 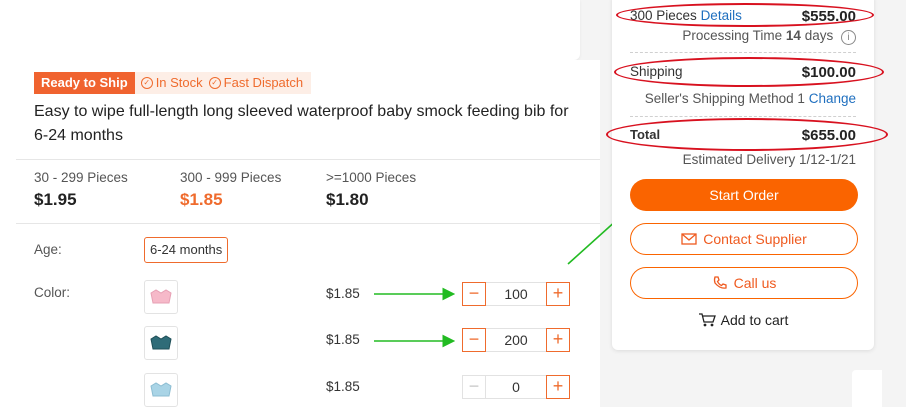 I want to click on contact-supplier-button: Contact Supplier, so click(x=744, y=239).